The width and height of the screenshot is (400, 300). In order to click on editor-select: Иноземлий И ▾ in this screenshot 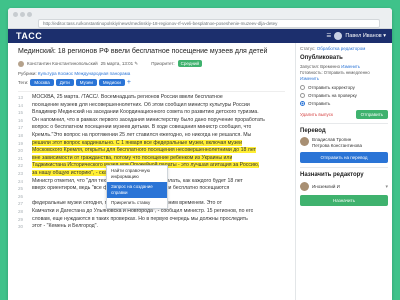, I will do `click(344, 186)`.